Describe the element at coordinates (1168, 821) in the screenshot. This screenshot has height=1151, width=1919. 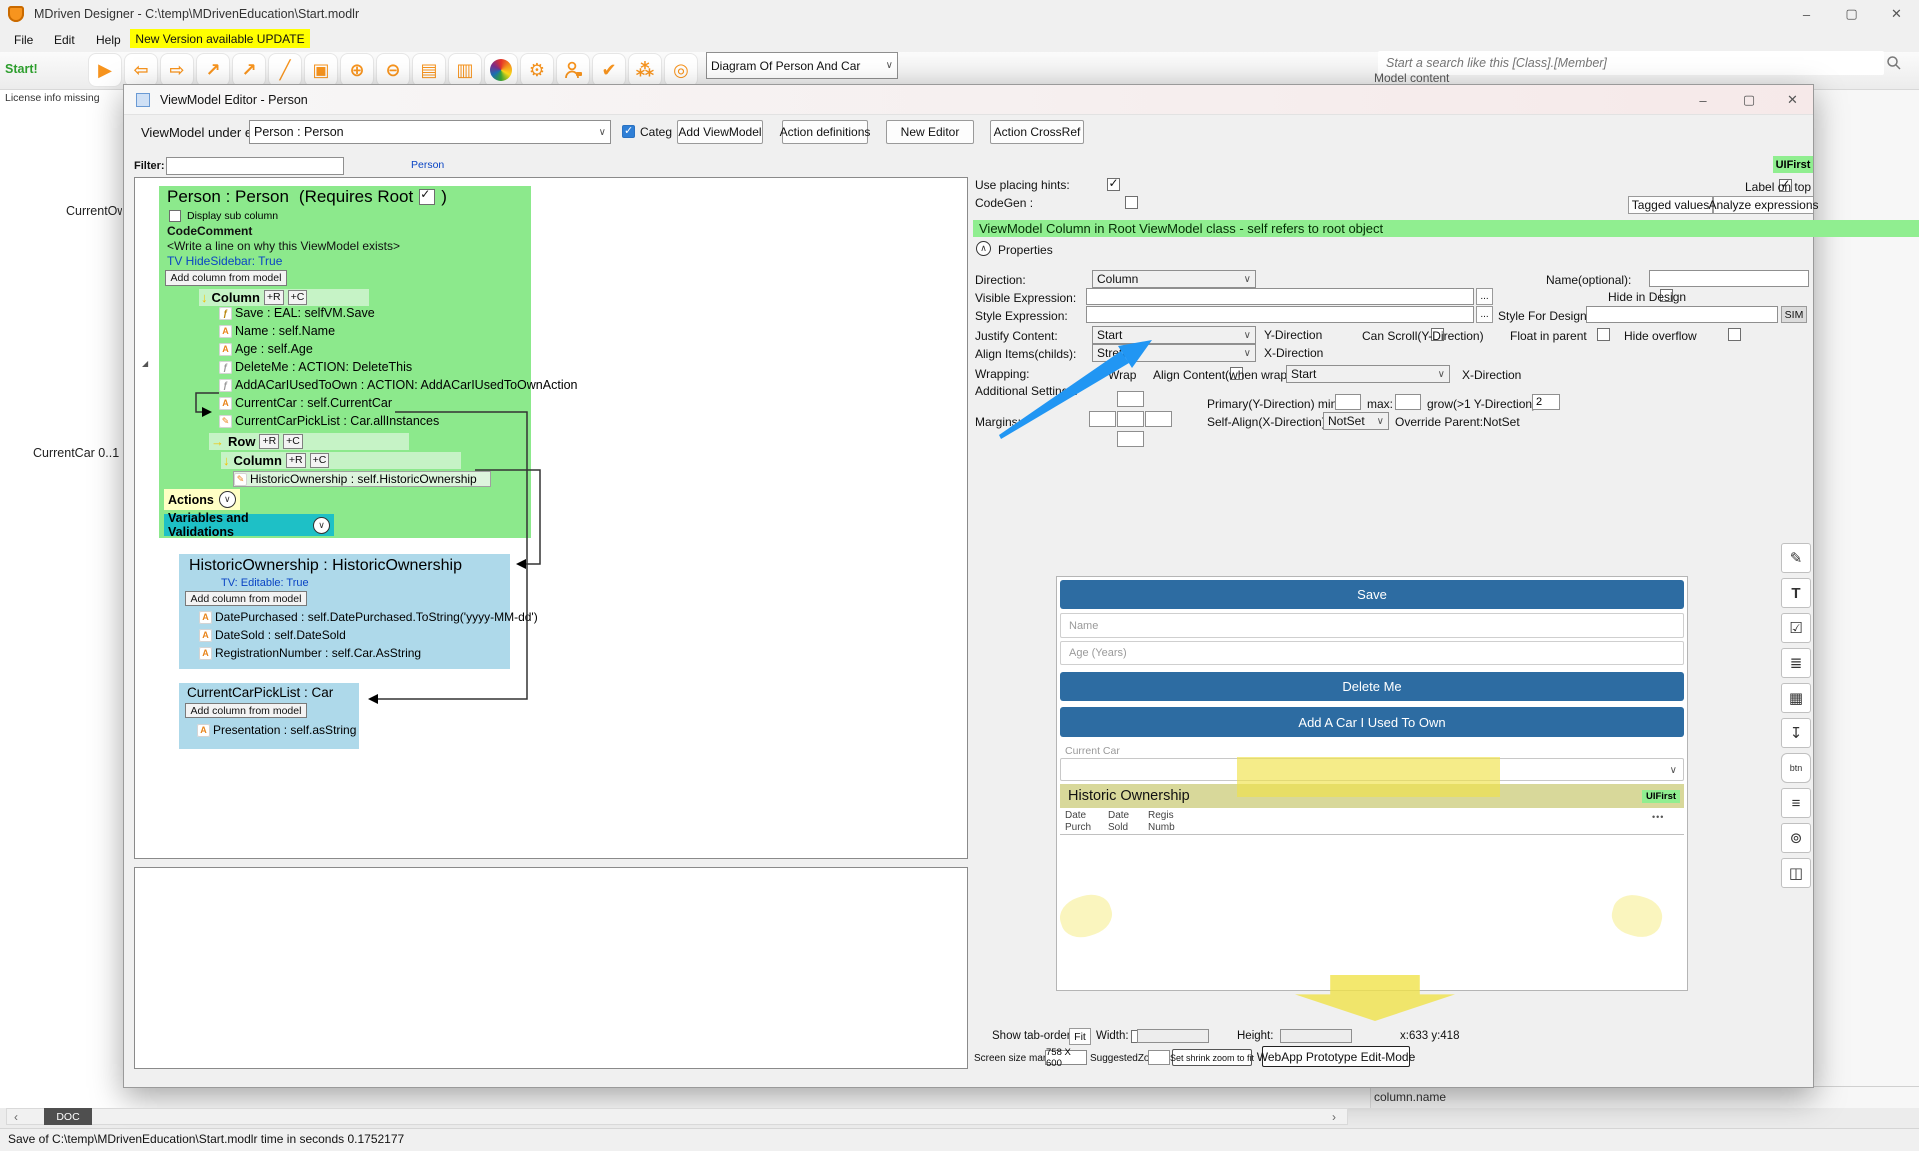
I see `column-header-registrationnumber: Regis Numb` at that location.